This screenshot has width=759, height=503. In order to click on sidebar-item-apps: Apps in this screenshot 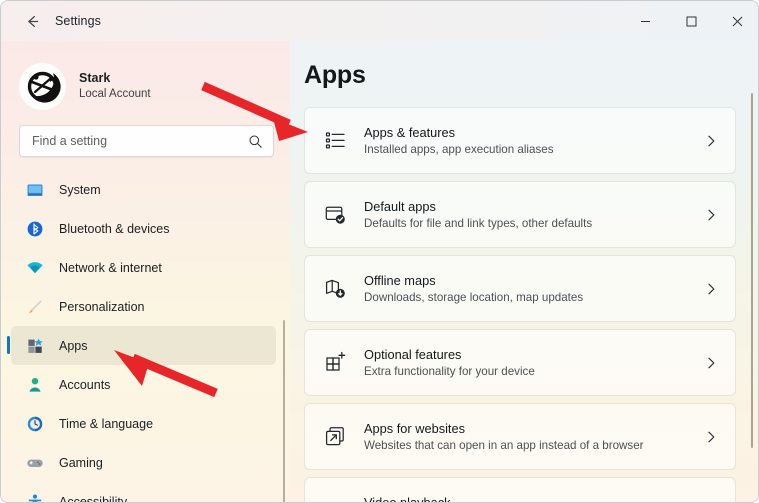, I will do `click(141, 345)`.